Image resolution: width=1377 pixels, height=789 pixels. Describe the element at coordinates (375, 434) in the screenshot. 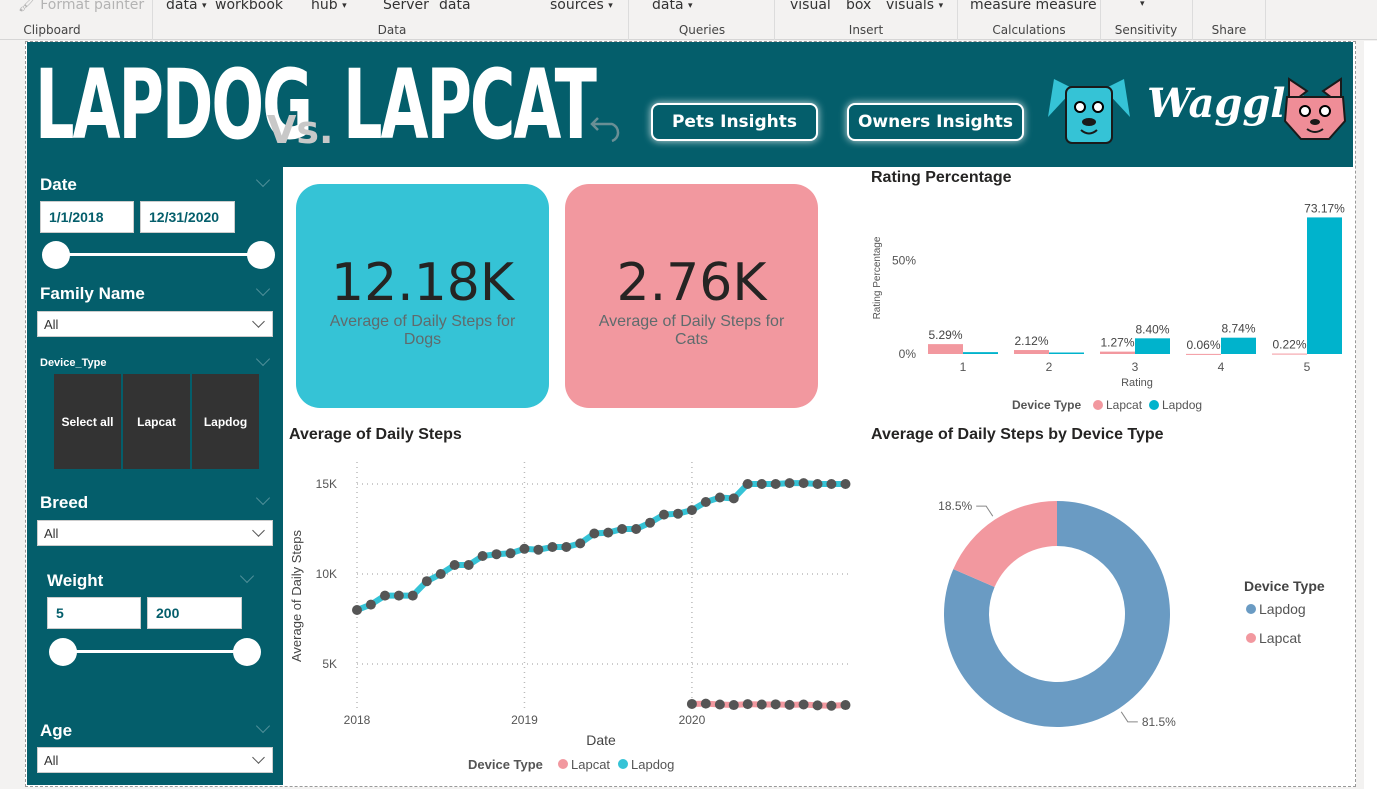

I see `steps-line-chart-title: Average of Daily Steps` at that location.